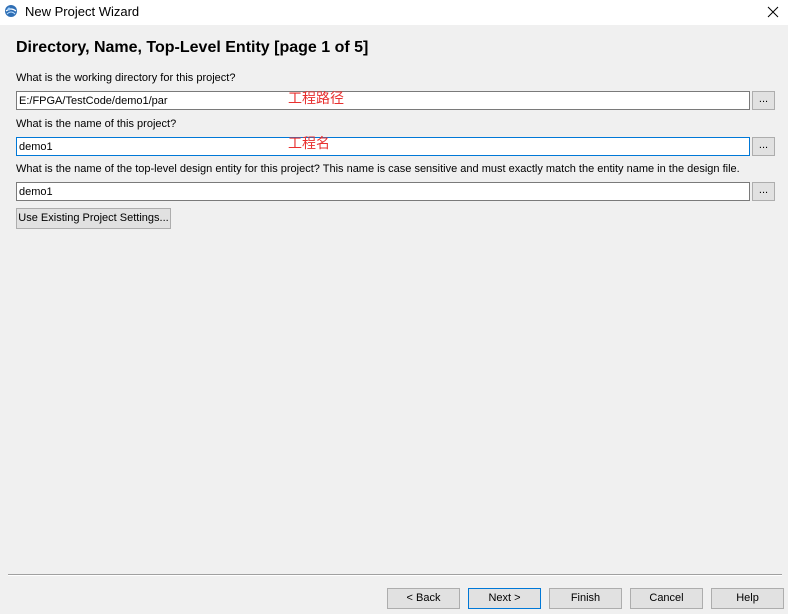 The height and width of the screenshot is (614, 788). I want to click on close-icon, so click(773, 12).